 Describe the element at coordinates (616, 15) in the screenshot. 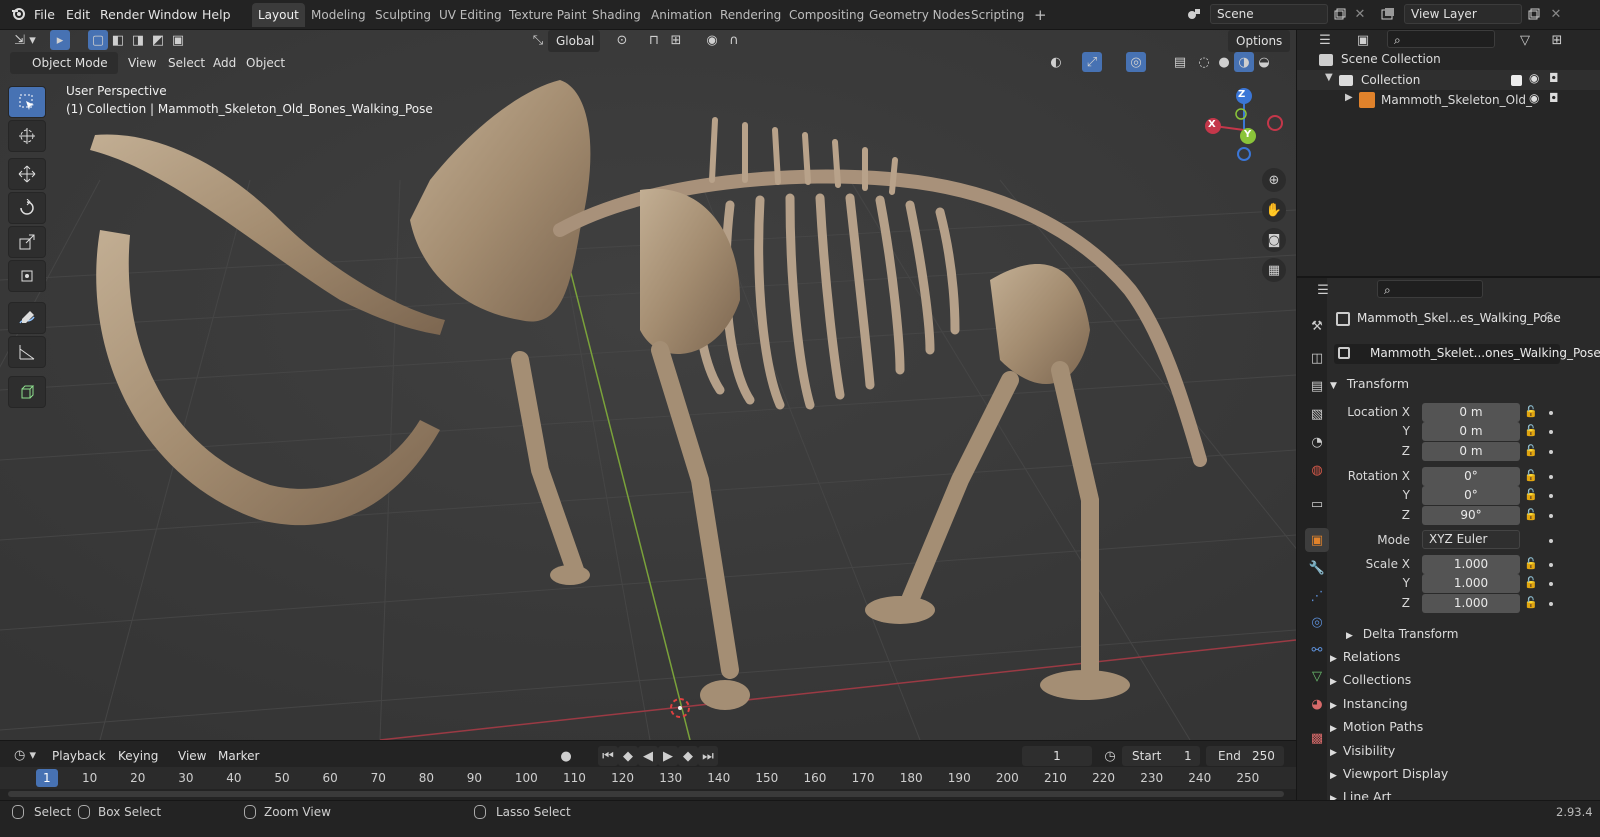

I see `tab-shading: Shading` at that location.